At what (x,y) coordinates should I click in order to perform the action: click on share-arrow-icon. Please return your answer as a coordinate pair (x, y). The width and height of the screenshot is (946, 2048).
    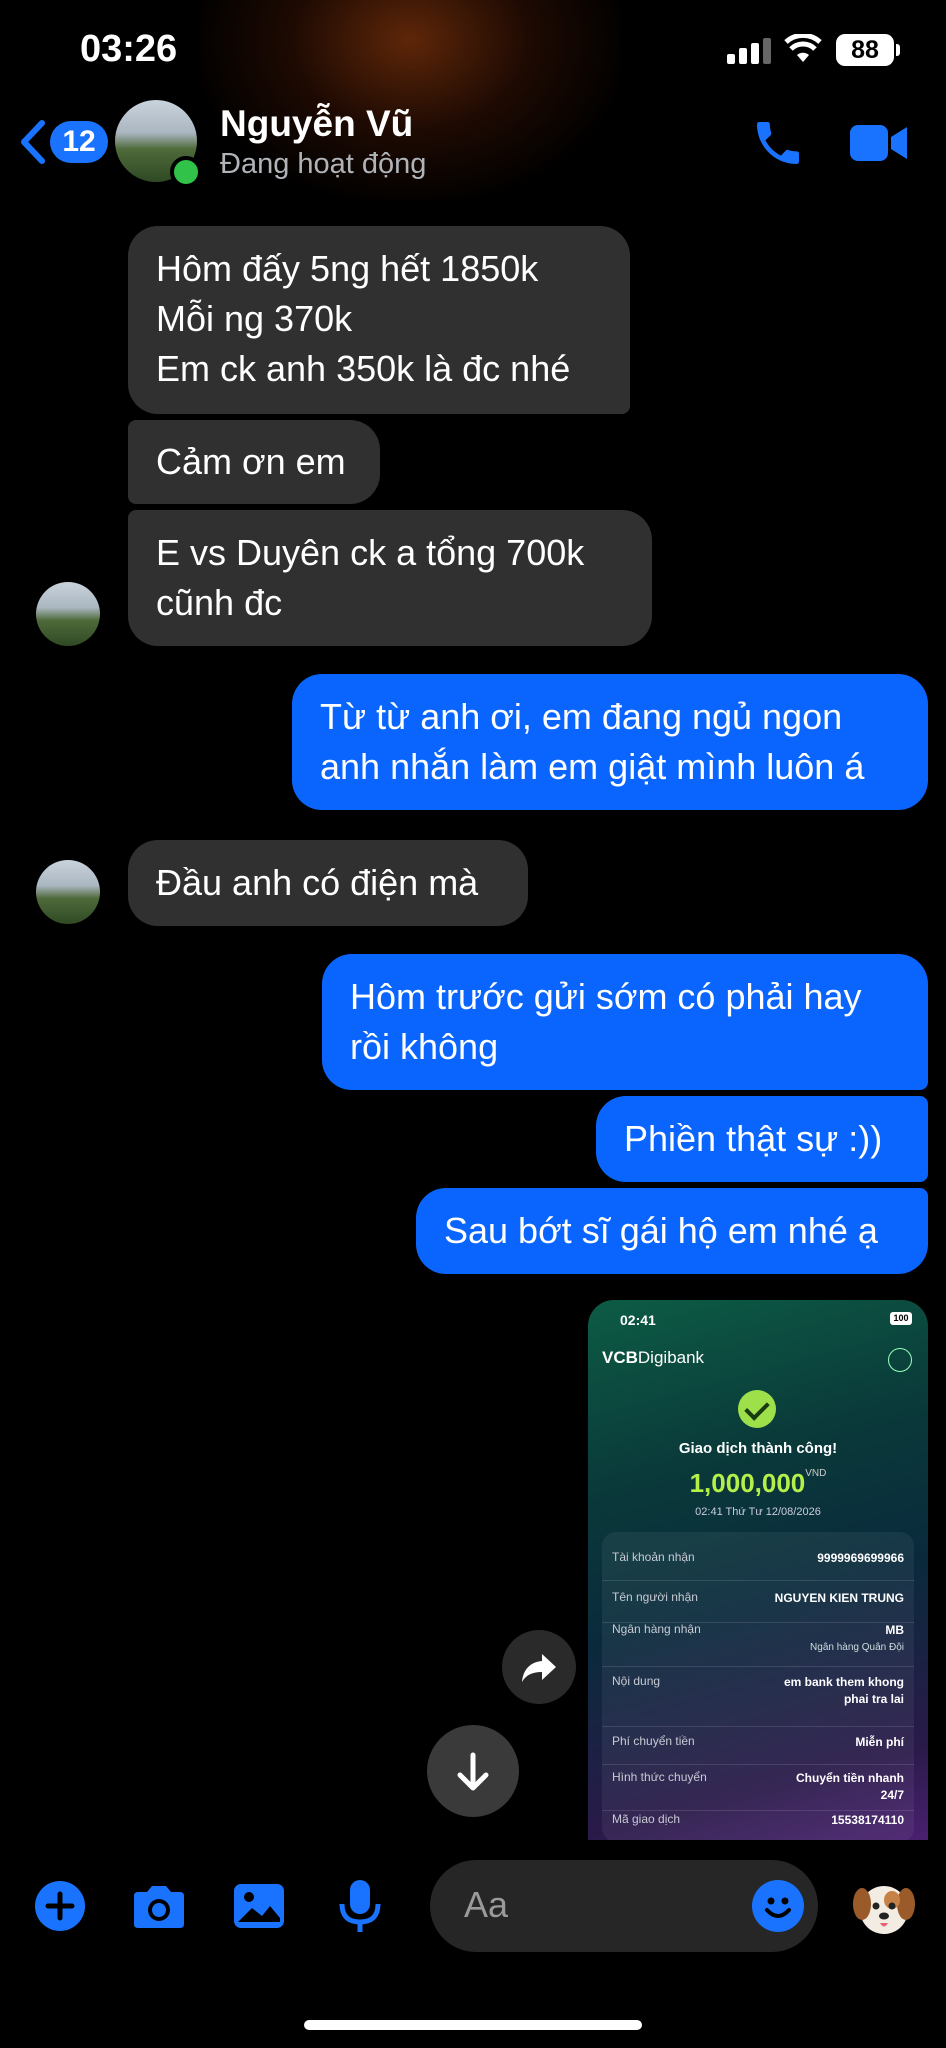
    Looking at the image, I should click on (539, 1668).